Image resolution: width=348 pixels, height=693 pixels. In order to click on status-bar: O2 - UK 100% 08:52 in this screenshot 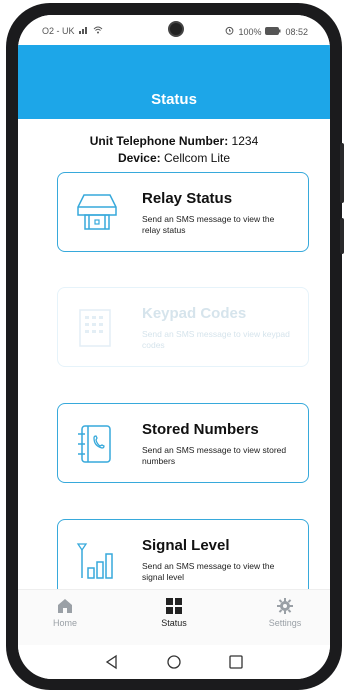, I will do `click(174, 30)`.